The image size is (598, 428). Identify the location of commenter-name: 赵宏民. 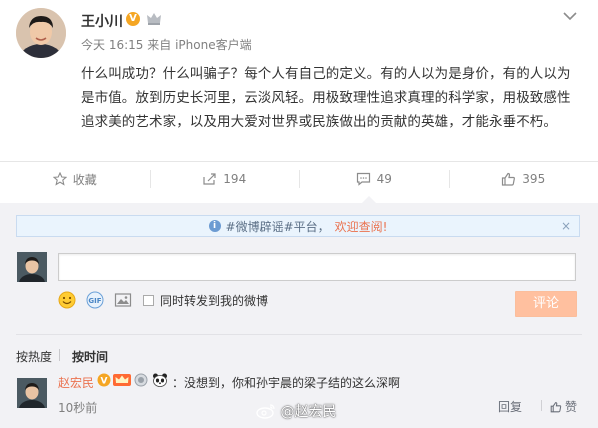
(76, 382).